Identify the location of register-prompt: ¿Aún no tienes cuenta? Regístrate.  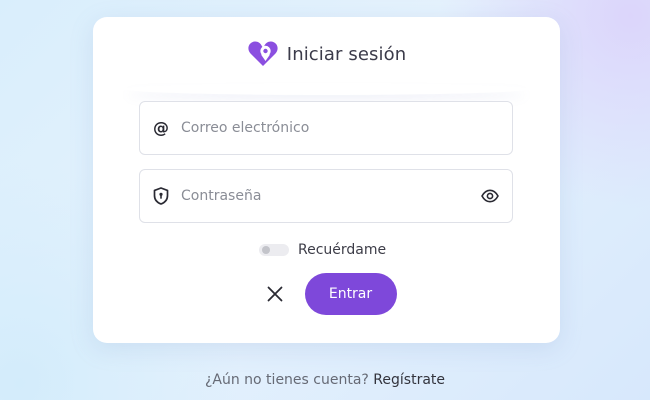
(325, 380).